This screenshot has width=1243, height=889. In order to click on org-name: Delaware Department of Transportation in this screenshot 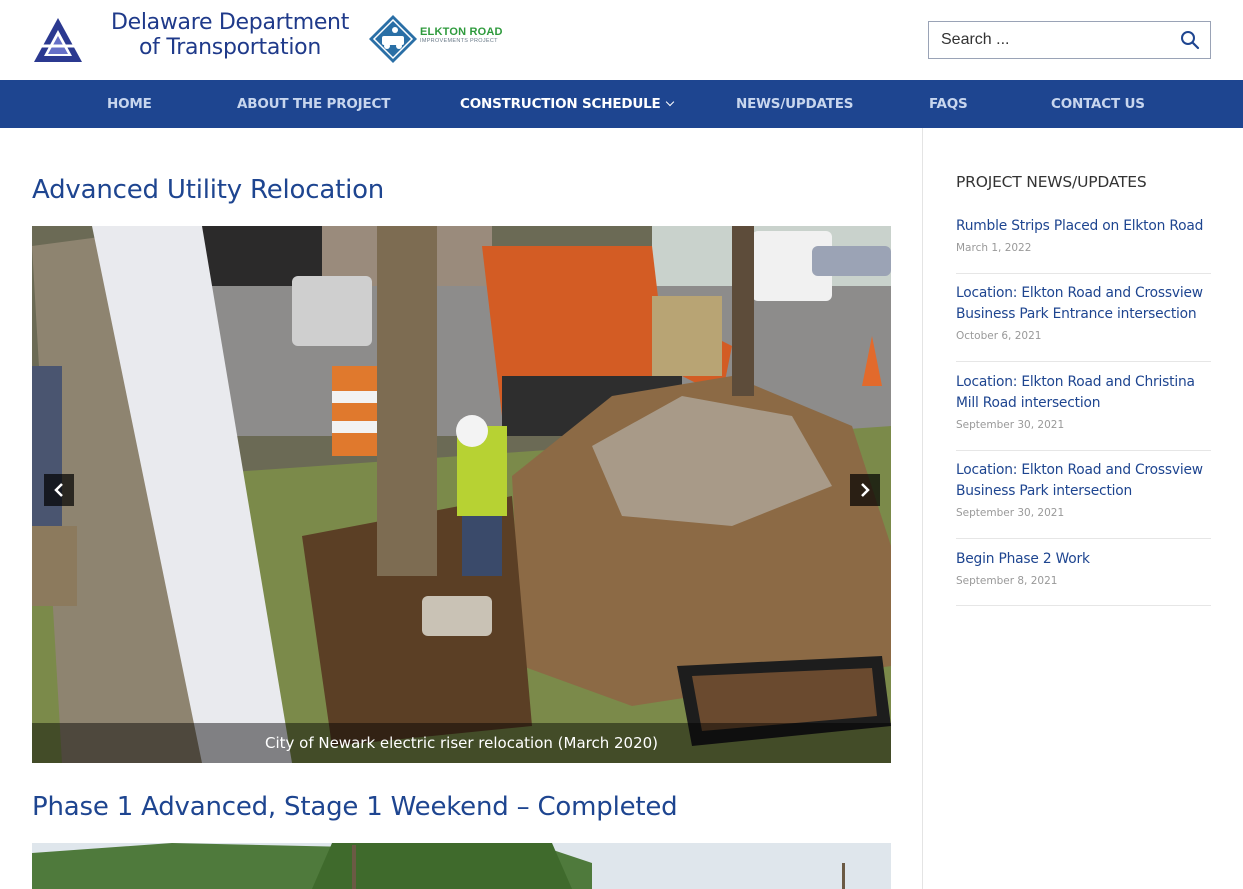, I will do `click(230, 35)`.